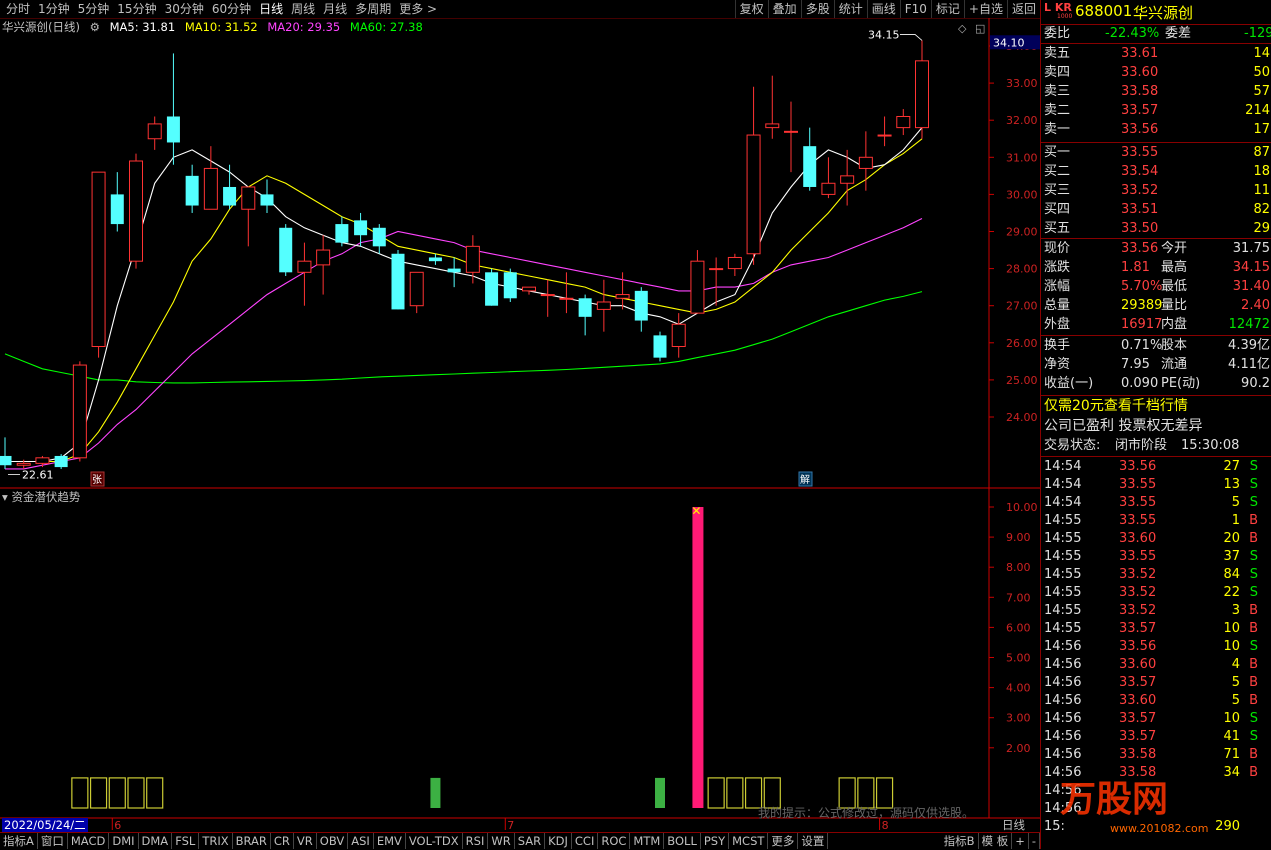 This screenshot has height=850, width=1271. What do you see at coordinates (751, 9) in the screenshot?
I see `toolbar-action: 复权` at bounding box center [751, 9].